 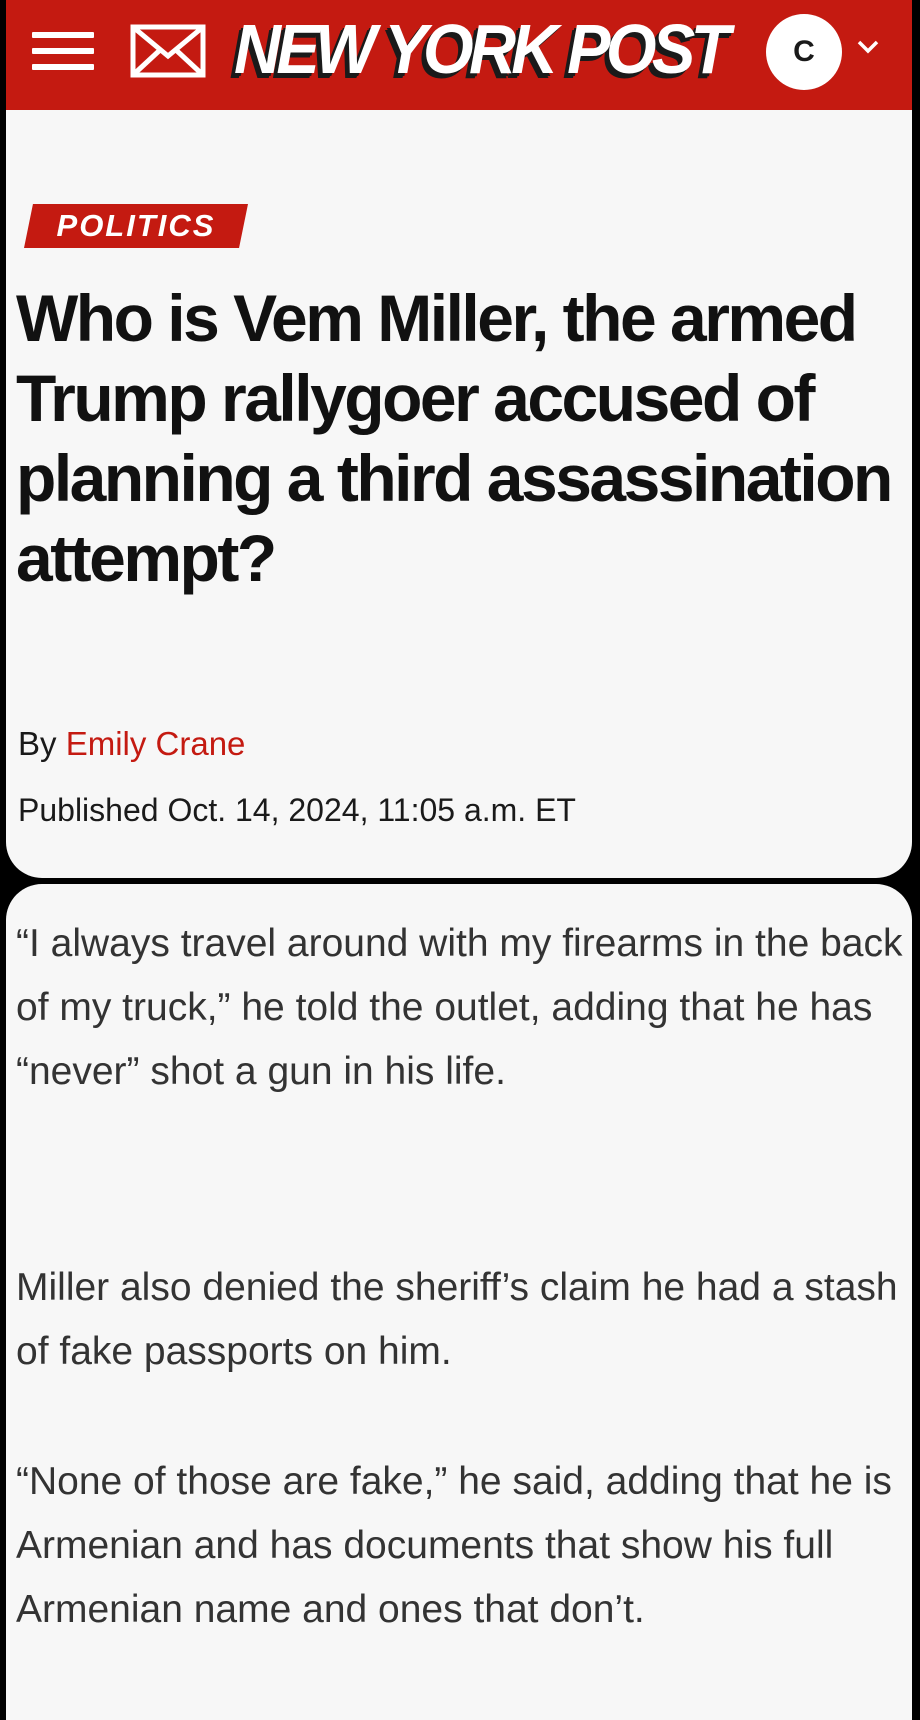 I want to click on byline-prefix: By, so click(x=42, y=743).